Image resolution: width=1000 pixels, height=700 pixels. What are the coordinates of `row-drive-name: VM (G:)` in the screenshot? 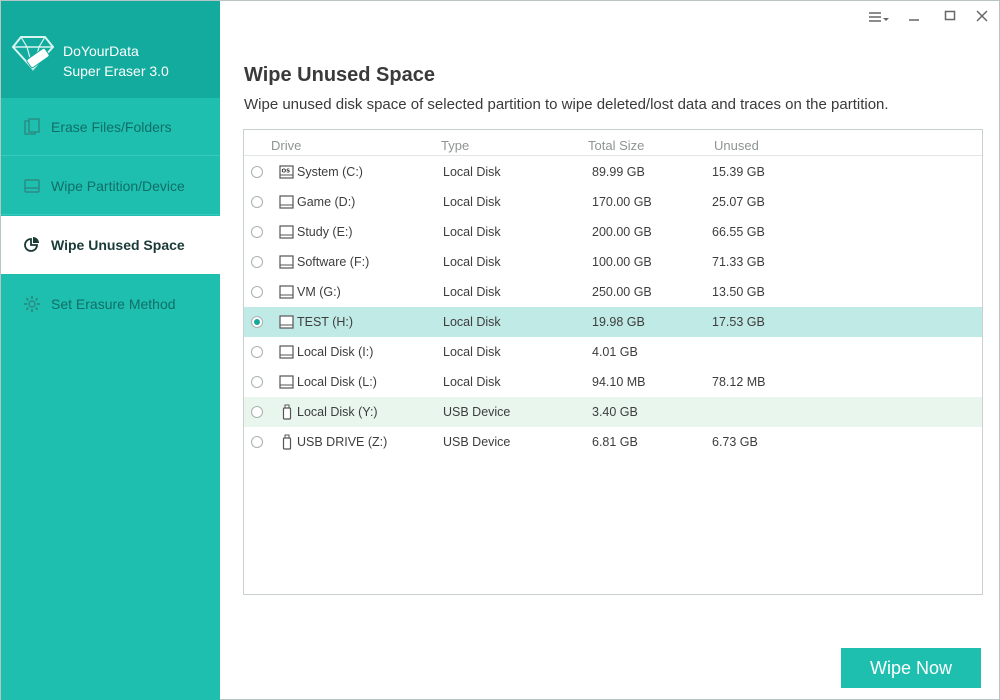 It's located at (319, 292).